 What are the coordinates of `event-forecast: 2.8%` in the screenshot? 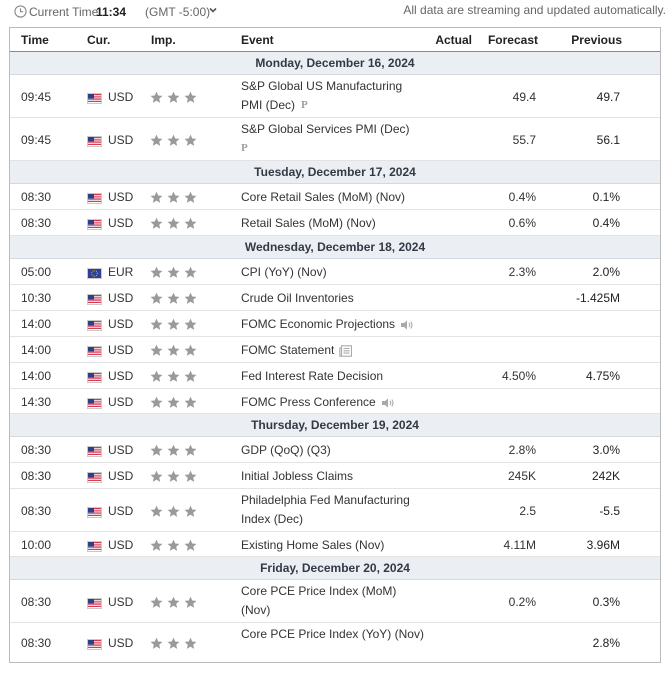 It's located at (522, 450).